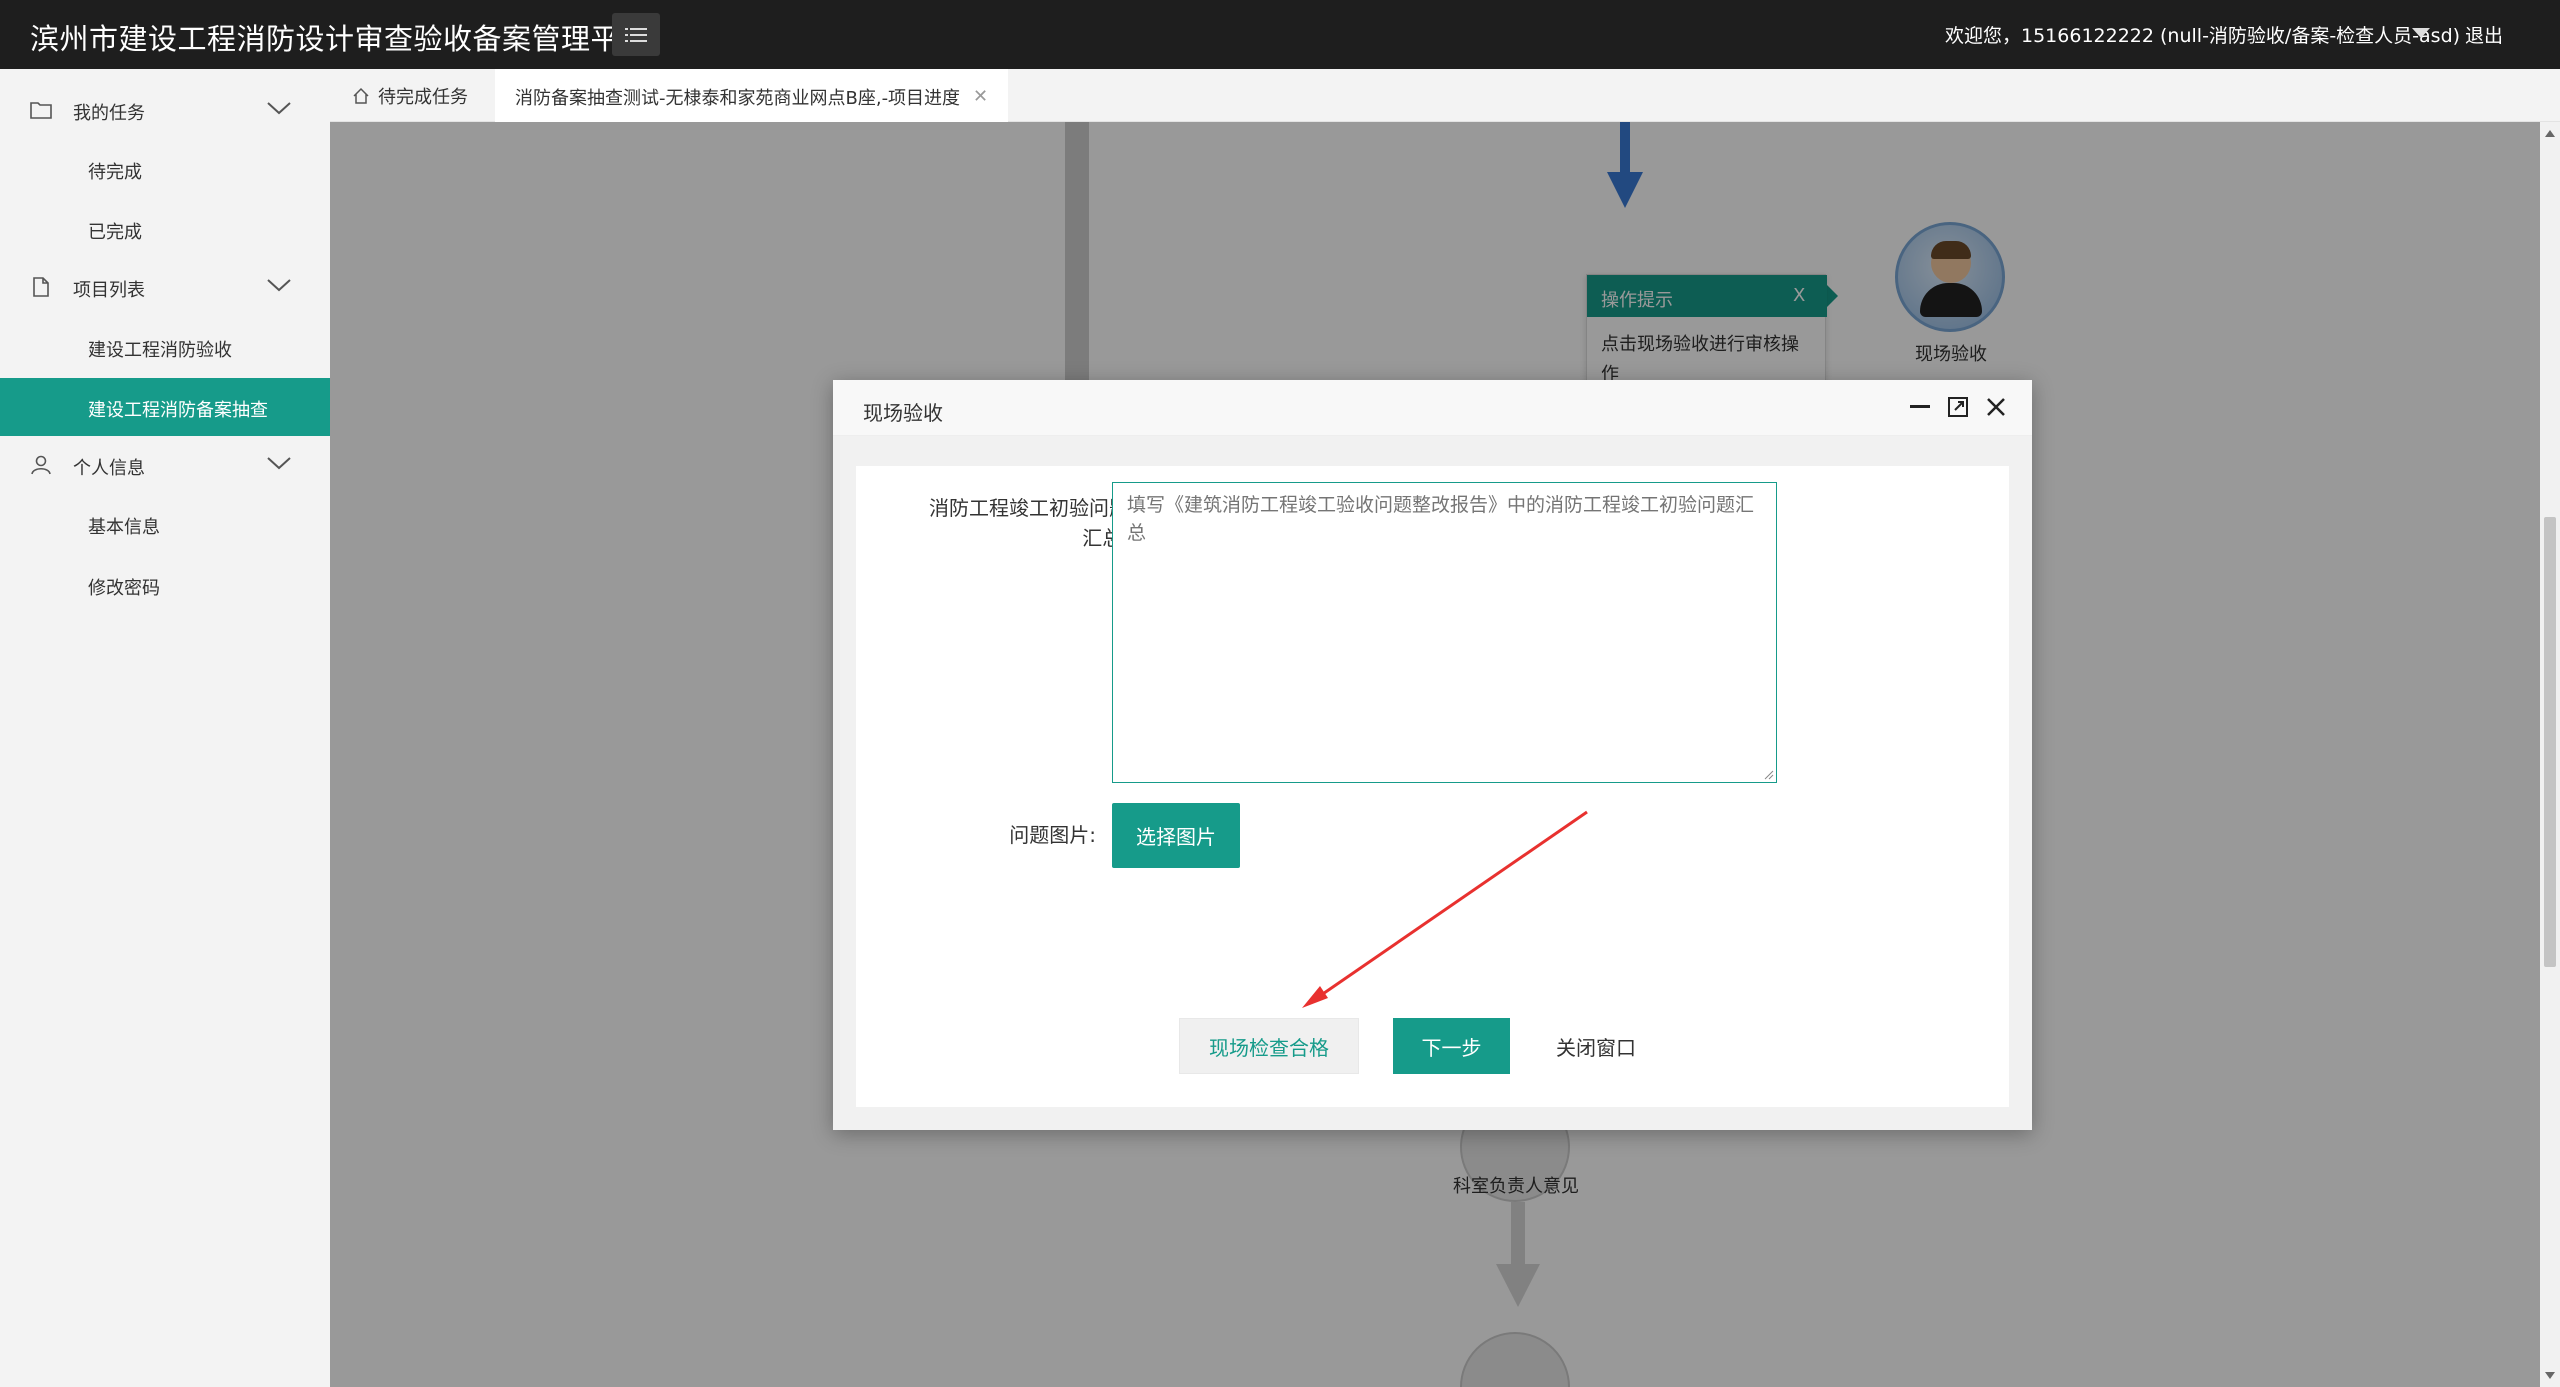  I want to click on menu-toggle-button, so click(636, 34).